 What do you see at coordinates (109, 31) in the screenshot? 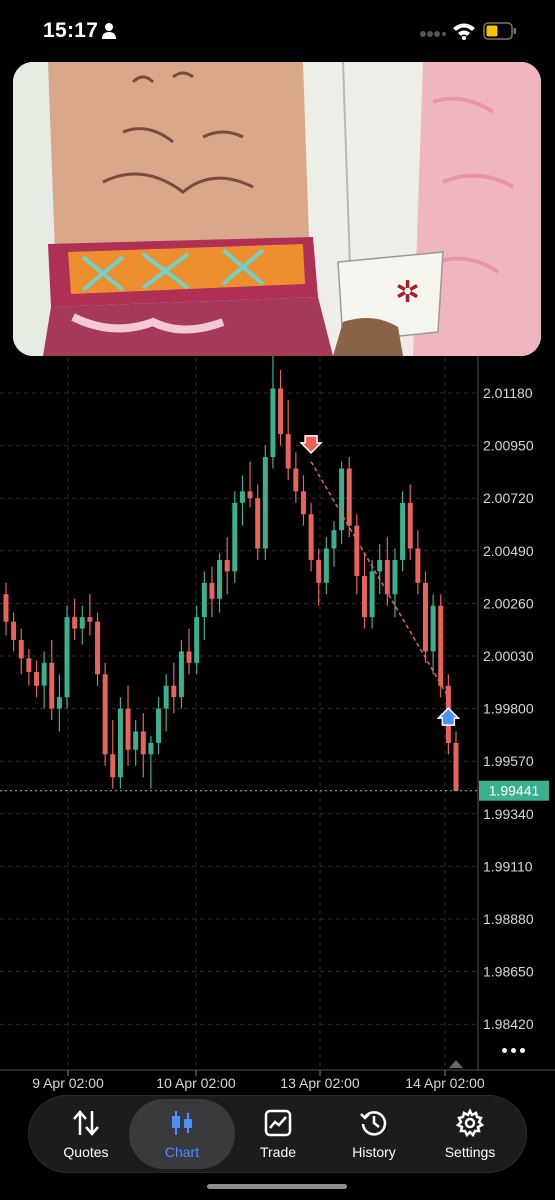
I see `person-icon` at bounding box center [109, 31].